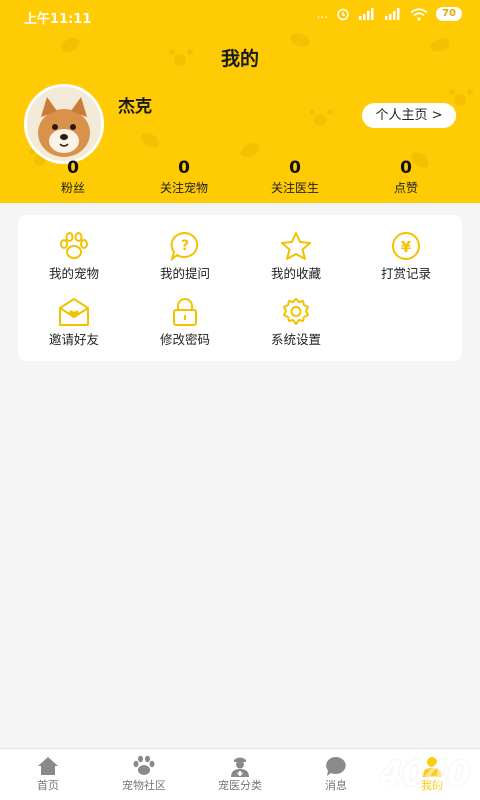 Image resolution: width=480 pixels, height=800 pixels. What do you see at coordinates (48, 785) in the screenshot?
I see `tab-label: 首页` at bounding box center [48, 785].